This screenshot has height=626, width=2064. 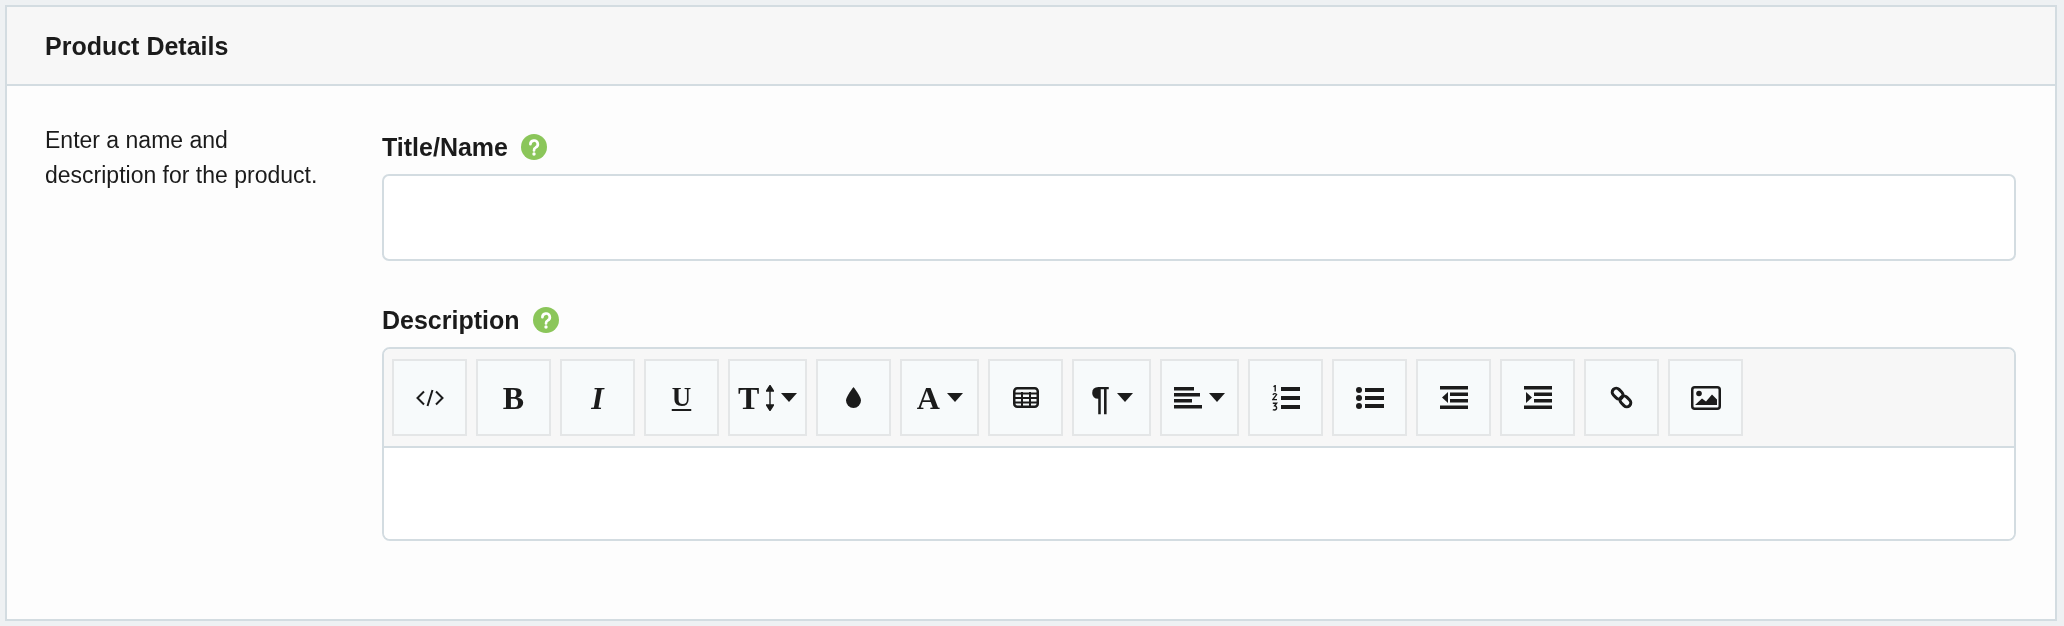 I want to click on bullet-list-icon, so click(x=1369, y=397).